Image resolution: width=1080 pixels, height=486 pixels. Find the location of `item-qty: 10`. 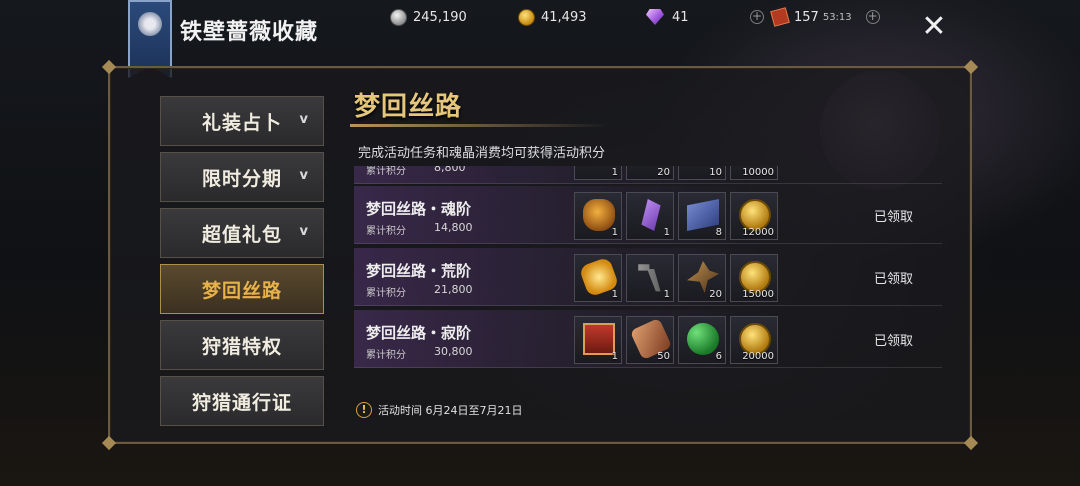

item-qty: 10 is located at coordinates (715, 172).